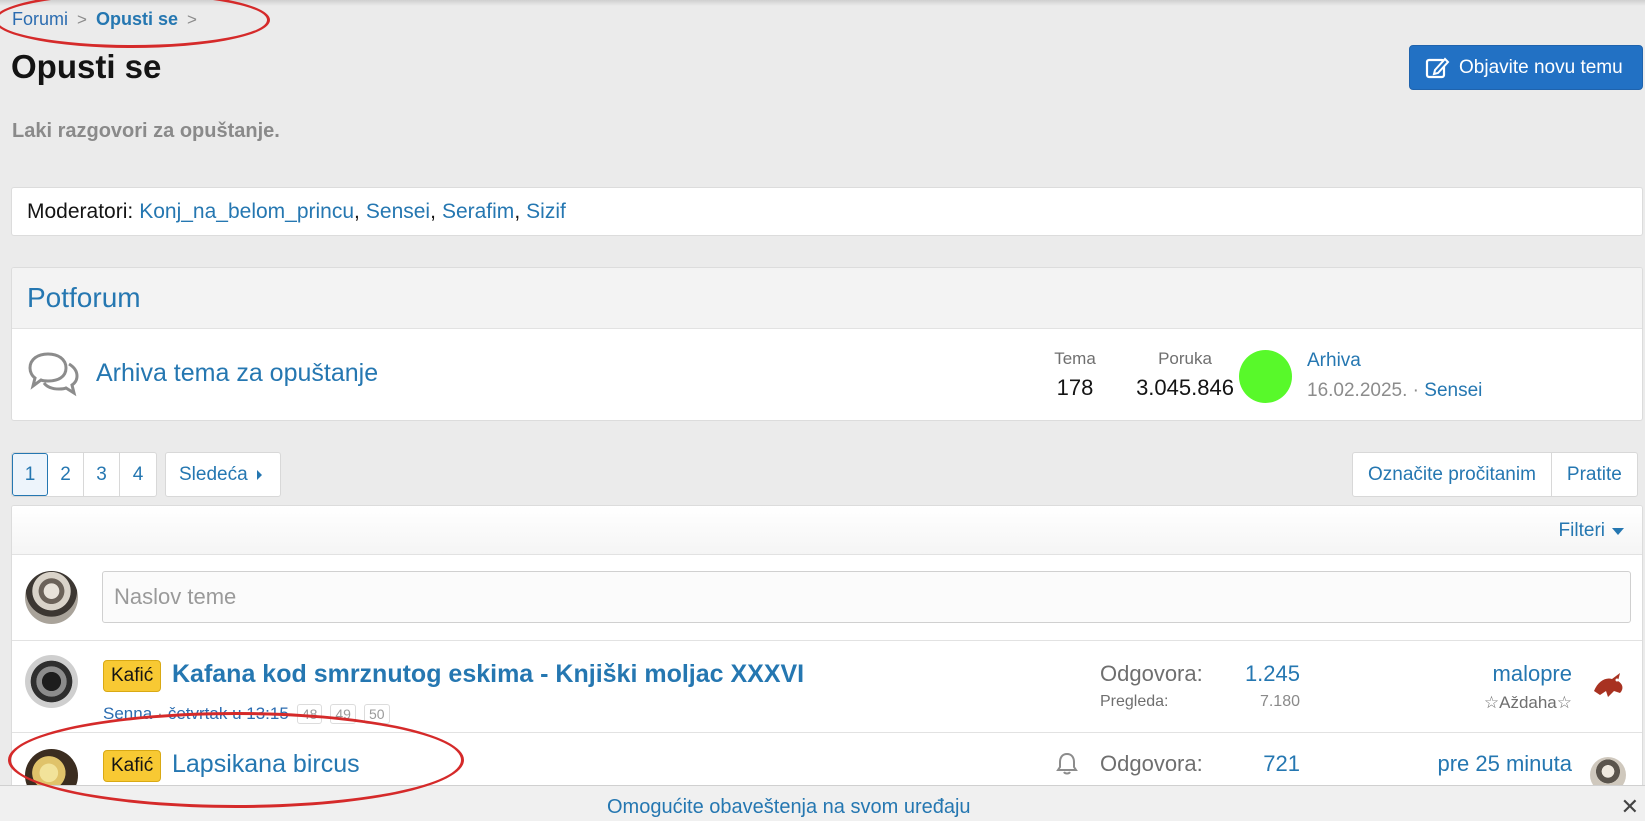 This screenshot has height=821, width=1645. Describe the element at coordinates (376, 714) in the screenshot. I see `mini-page-link: 50` at that location.